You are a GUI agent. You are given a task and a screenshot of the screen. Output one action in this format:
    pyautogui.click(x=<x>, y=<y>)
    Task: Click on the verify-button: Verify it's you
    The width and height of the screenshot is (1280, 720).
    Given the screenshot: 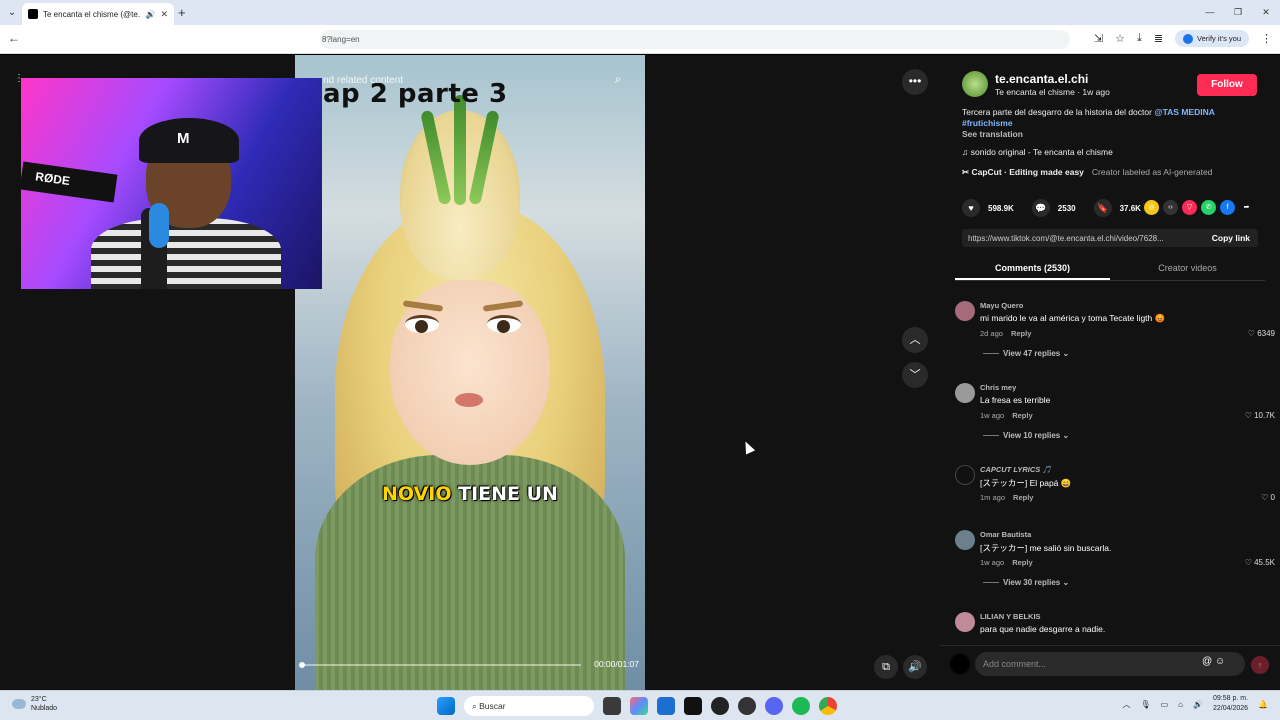 What is the action you would take?
    pyautogui.click(x=1212, y=38)
    